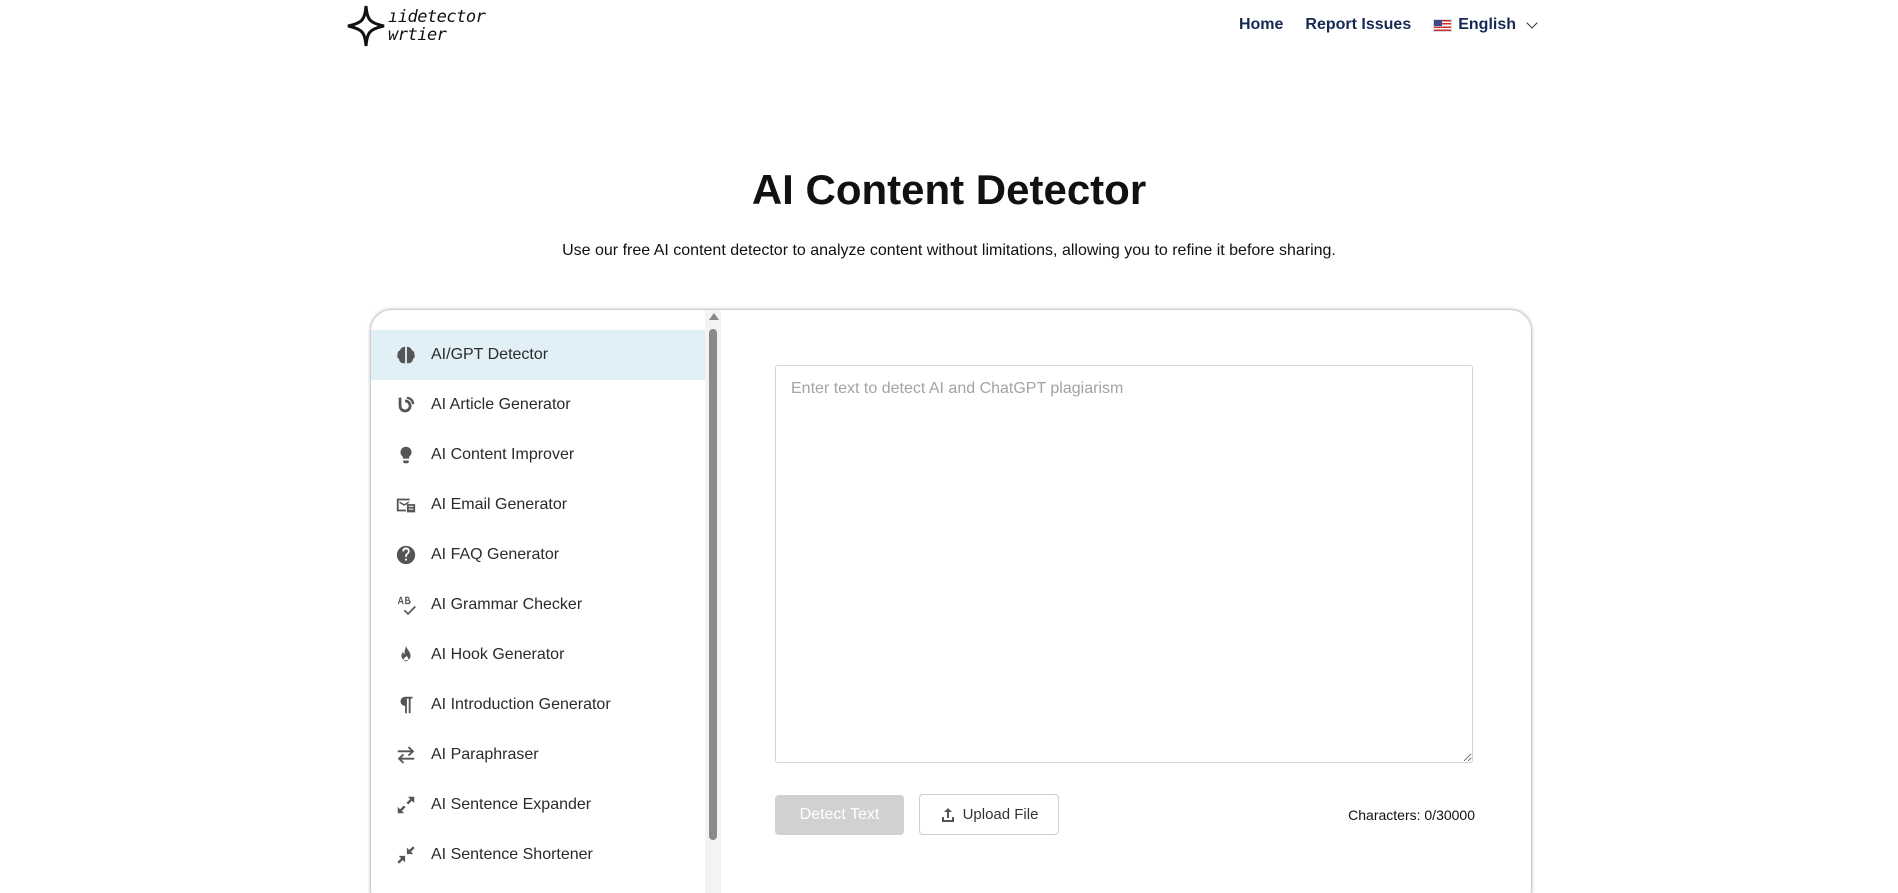  I want to click on sidebar-item-ai-paraphraser: AI Paraphraser, so click(538, 755).